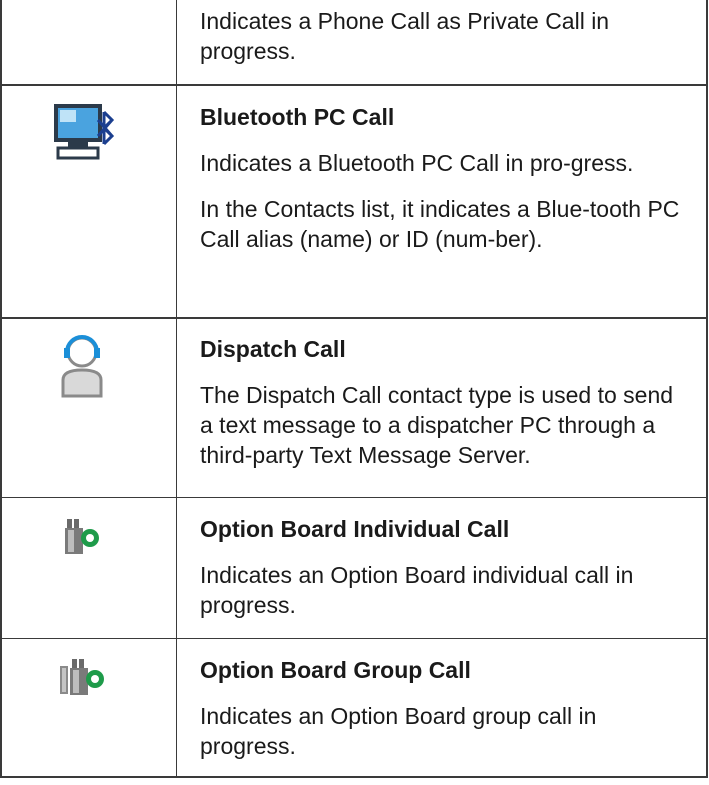 The height and width of the screenshot is (785, 709). What do you see at coordinates (176, 389) in the screenshot?
I see `table-column-divider` at bounding box center [176, 389].